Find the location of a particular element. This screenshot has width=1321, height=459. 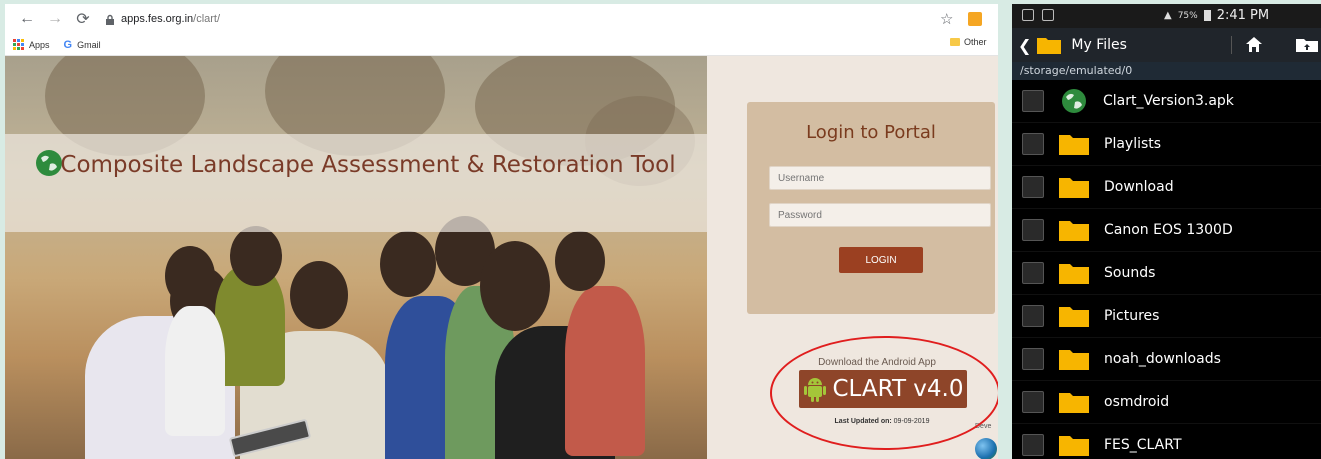

file-row: noah_downloads is located at coordinates (1166, 359).